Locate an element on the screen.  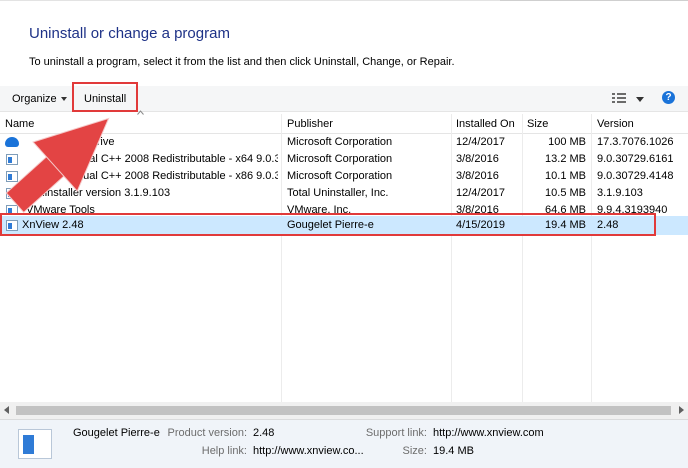
help-link-label: Help link: is located at coordinates (224, 451).